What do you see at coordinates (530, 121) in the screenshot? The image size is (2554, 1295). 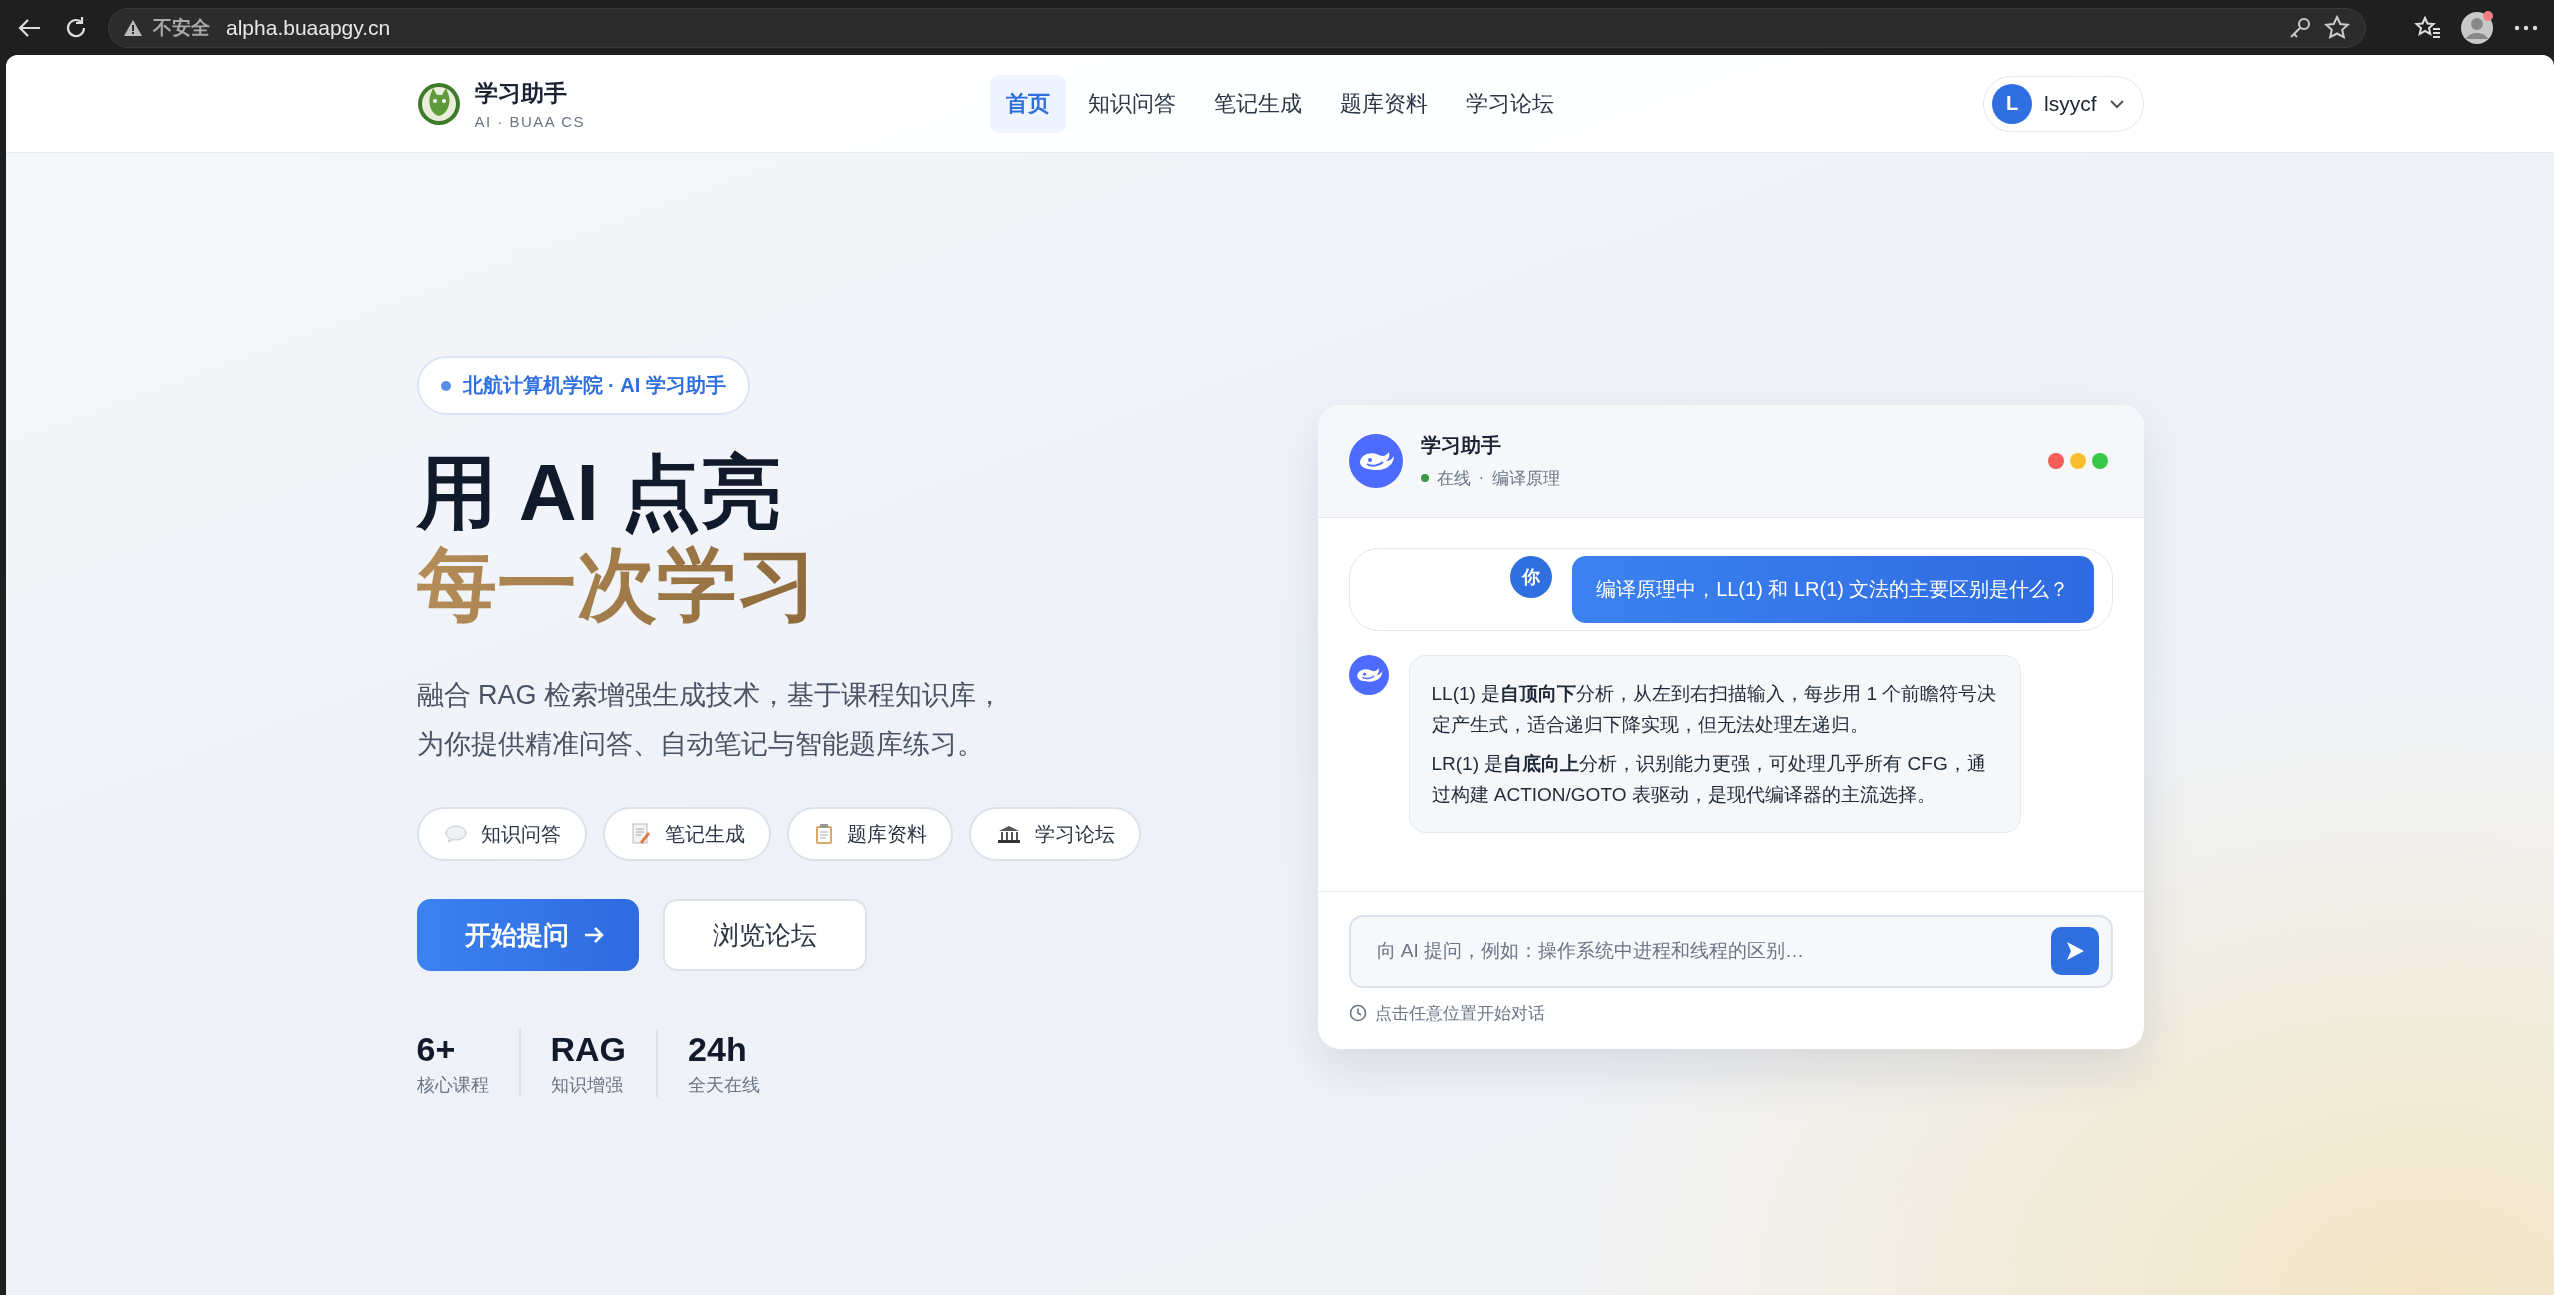 I see `brand-subtitle: AI · BUAA CS` at bounding box center [530, 121].